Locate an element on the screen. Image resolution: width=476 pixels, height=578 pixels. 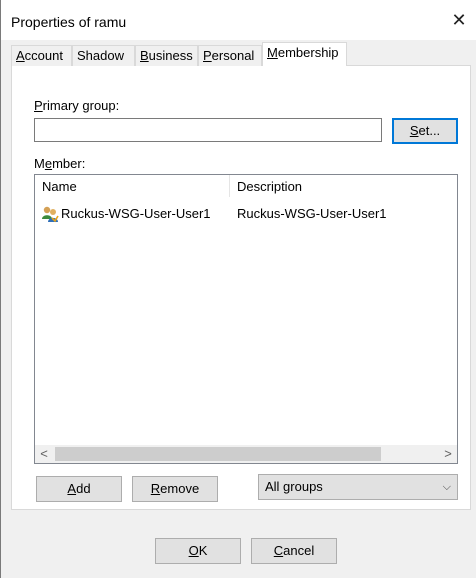
remove-button-label: emove is located at coordinates (180, 488).